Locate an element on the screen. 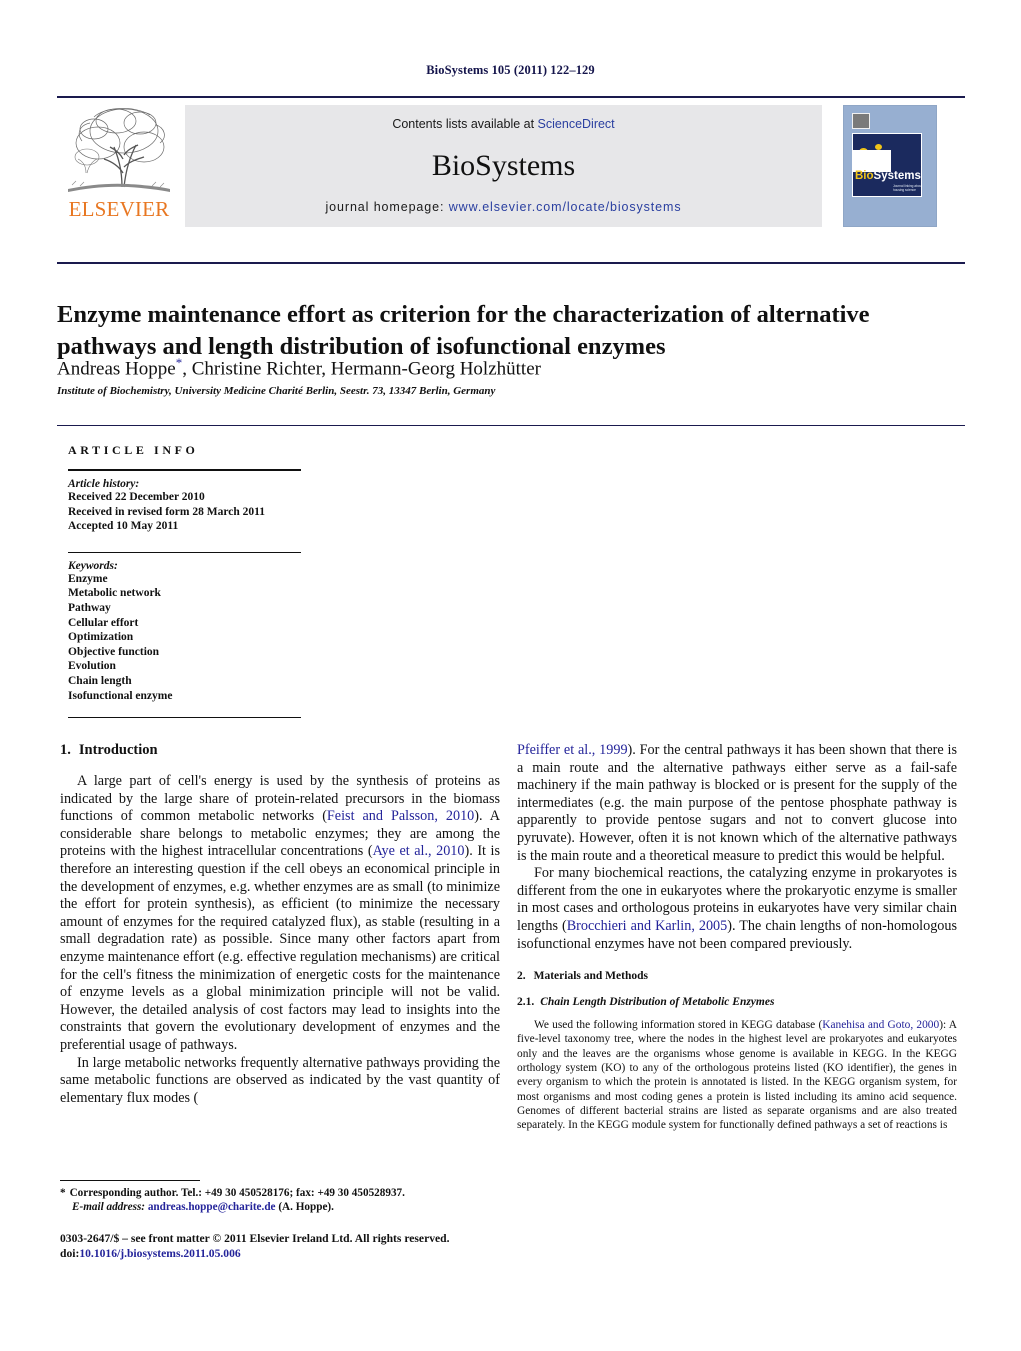 This screenshot has height=1351, width=1021. section-title: Materials and Methods is located at coordinates (590, 976).